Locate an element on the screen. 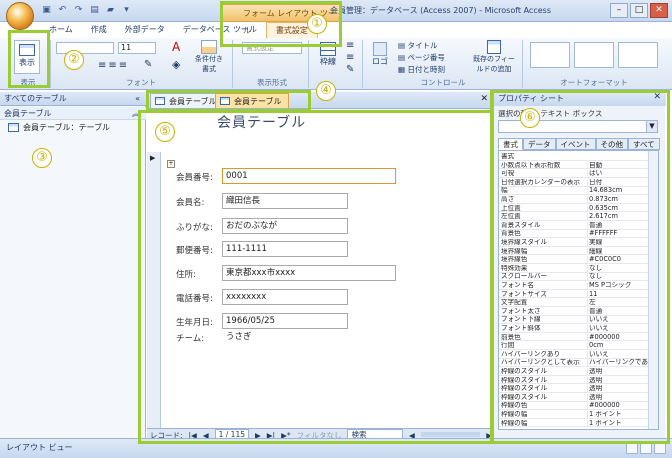  field-input: 111-1111 is located at coordinates (285, 249).